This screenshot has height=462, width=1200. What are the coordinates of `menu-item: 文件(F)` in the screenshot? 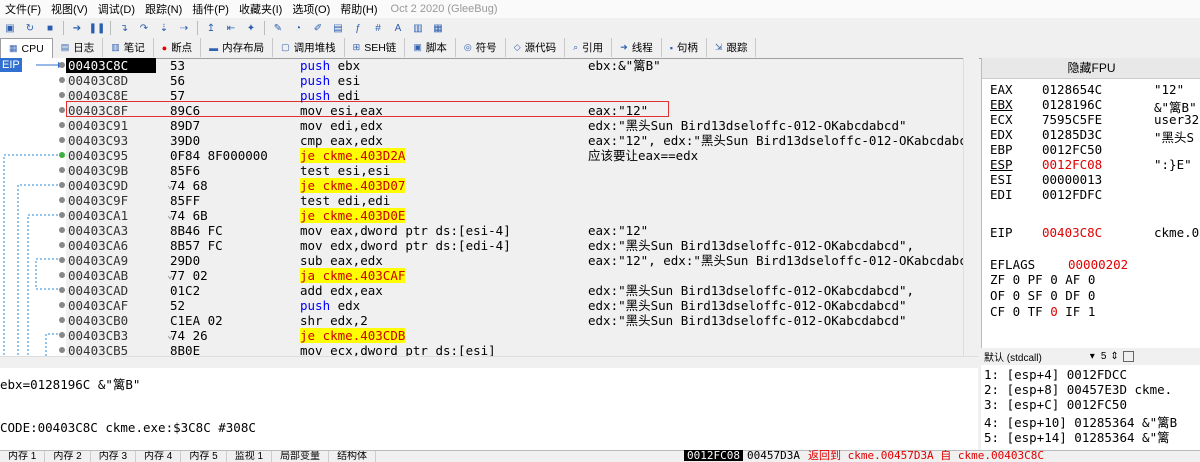 It's located at (23, 9).